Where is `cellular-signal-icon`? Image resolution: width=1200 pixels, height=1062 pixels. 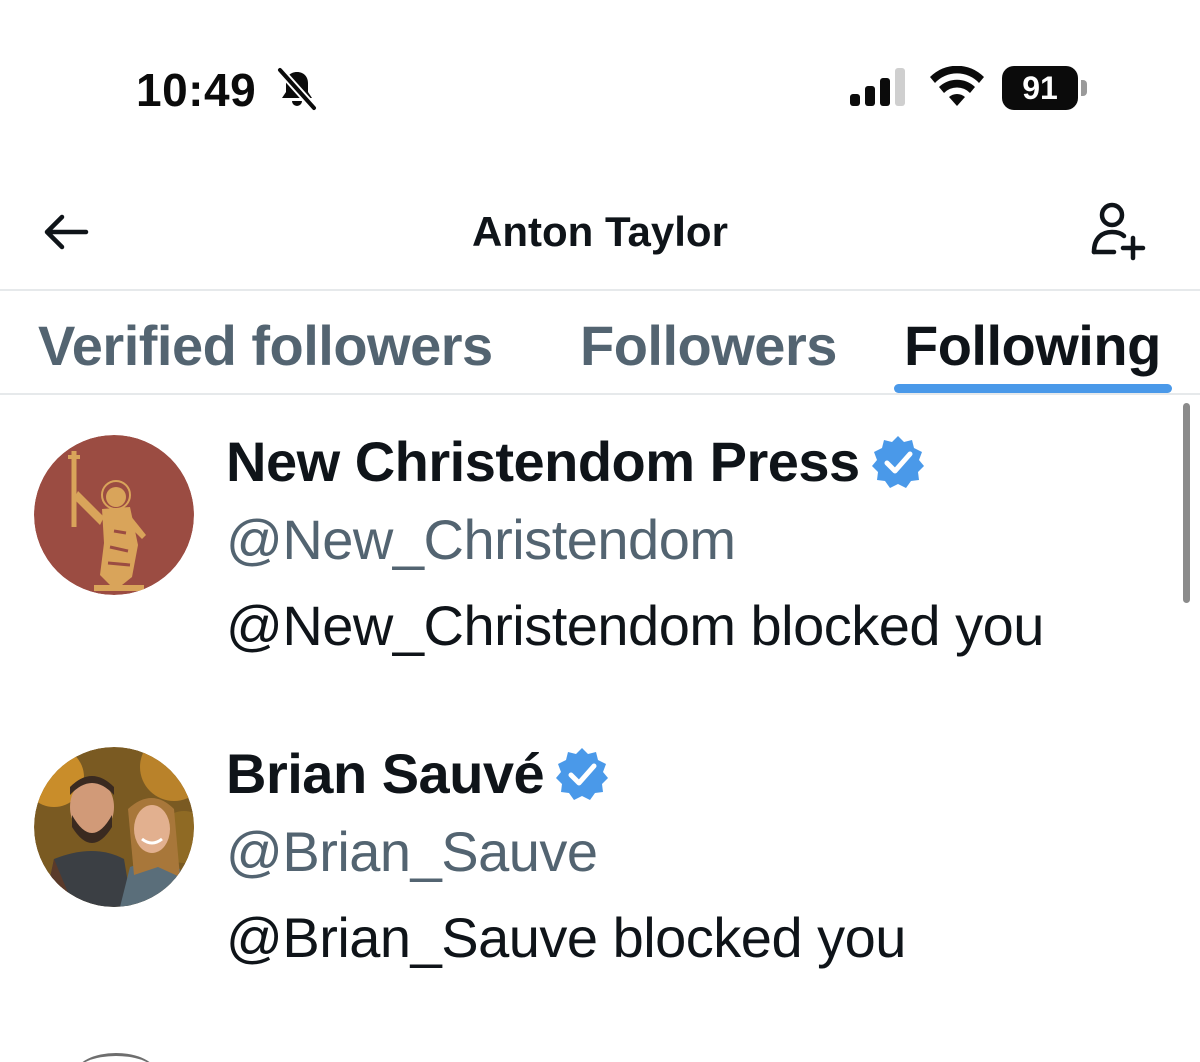 cellular-signal-icon is located at coordinates (877, 87).